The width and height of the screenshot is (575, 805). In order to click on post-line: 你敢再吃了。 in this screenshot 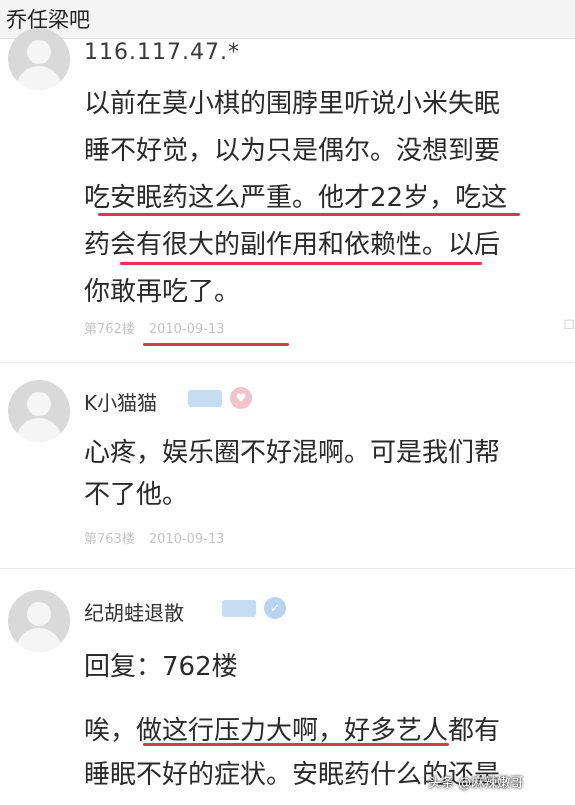, I will do `click(162, 292)`.